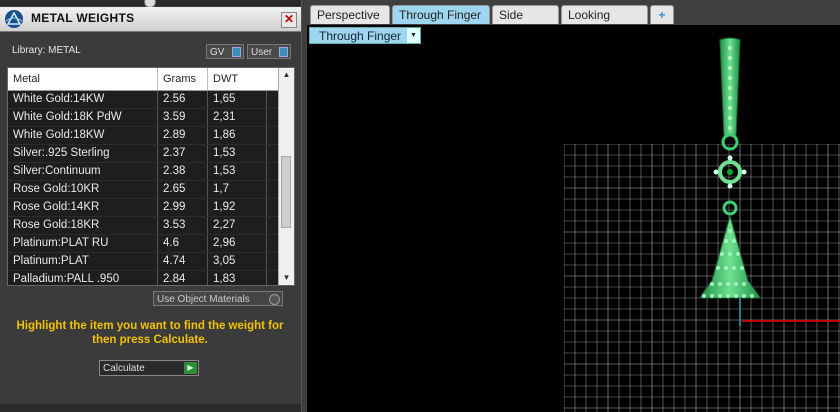  I want to click on panel-footer-bar, so click(150, 408).